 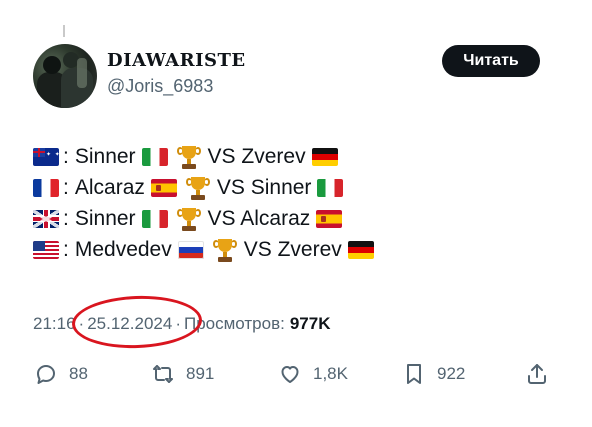 What do you see at coordinates (433, 374) in the screenshot?
I see `bookmark-button: 922` at bounding box center [433, 374].